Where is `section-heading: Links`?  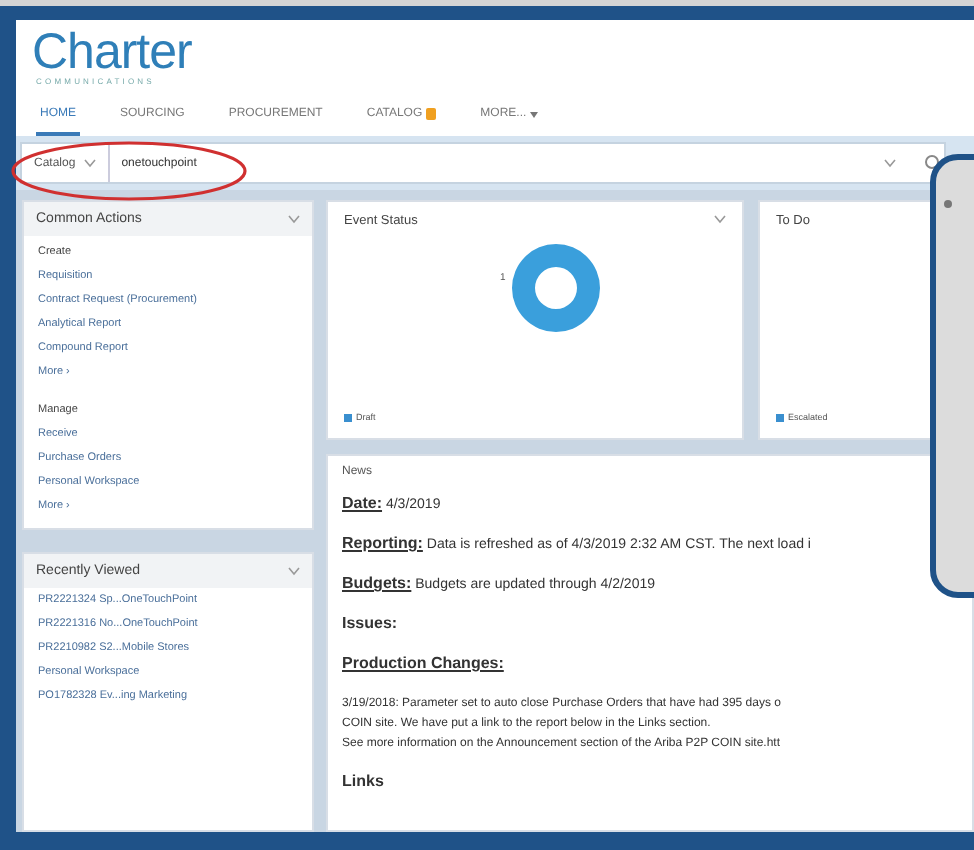
section-heading: Links is located at coordinates (364, 781).